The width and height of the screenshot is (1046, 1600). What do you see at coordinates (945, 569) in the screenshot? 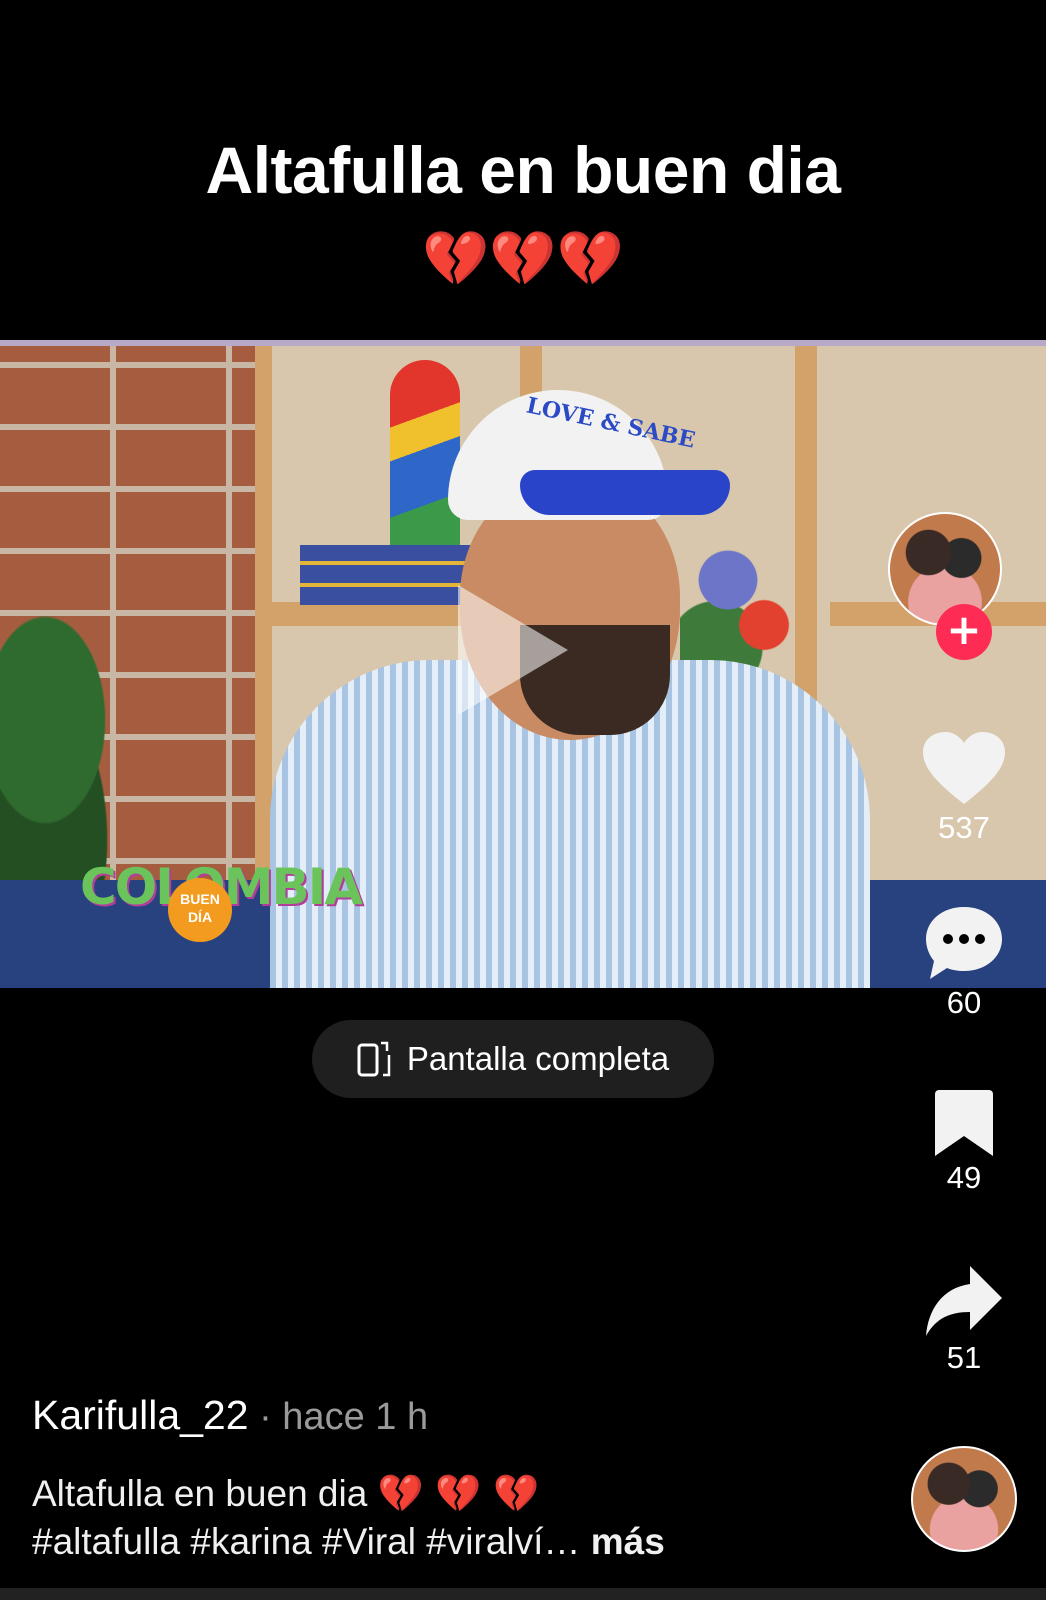
I see `creator-avatar` at bounding box center [945, 569].